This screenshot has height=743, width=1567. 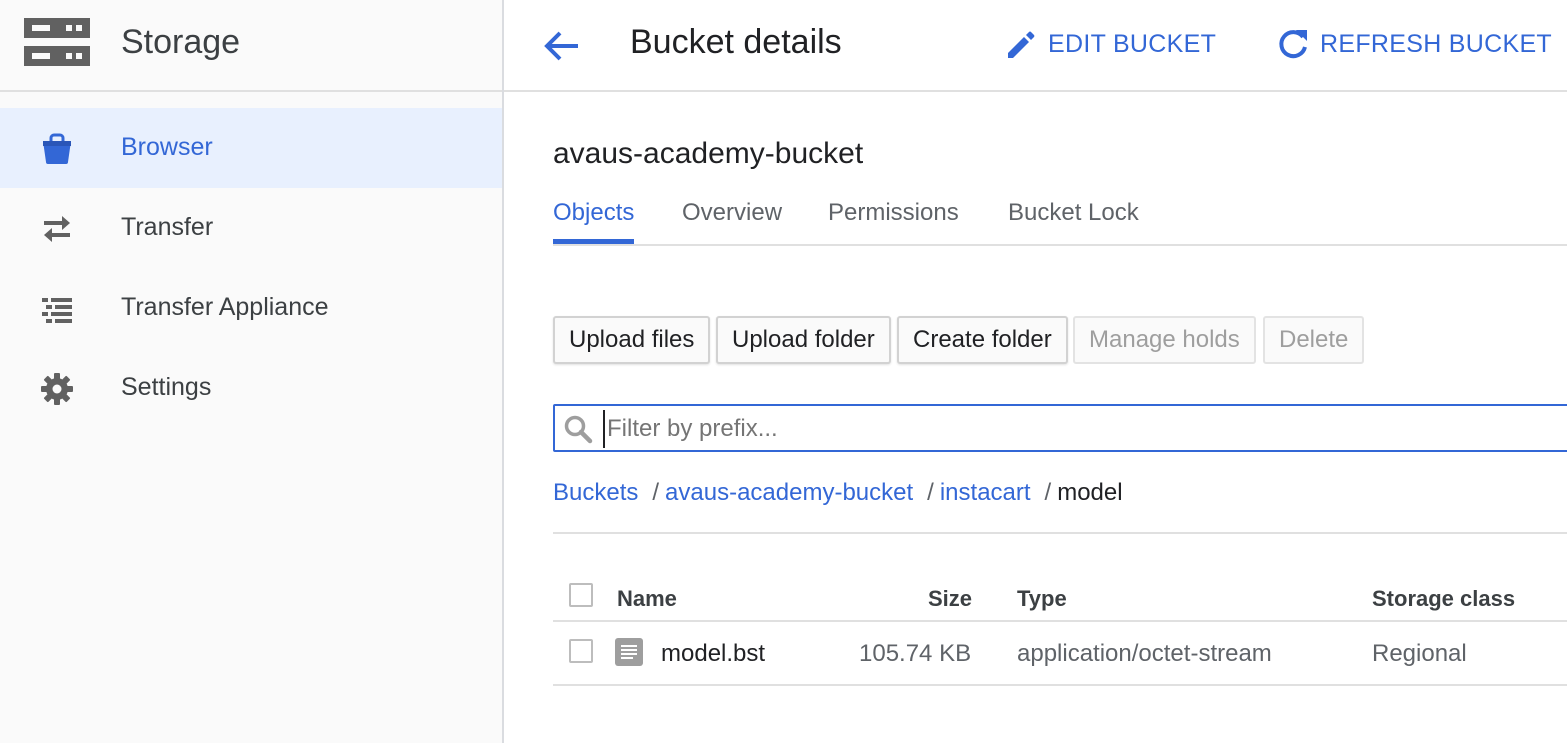 What do you see at coordinates (985, 492) in the screenshot?
I see `breadcrumb-link-folder: instacart` at bounding box center [985, 492].